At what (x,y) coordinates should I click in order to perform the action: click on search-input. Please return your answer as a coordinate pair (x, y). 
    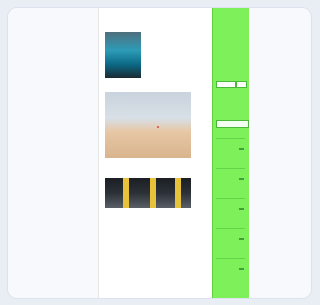
    Looking at the image, I should click on (226, 84).